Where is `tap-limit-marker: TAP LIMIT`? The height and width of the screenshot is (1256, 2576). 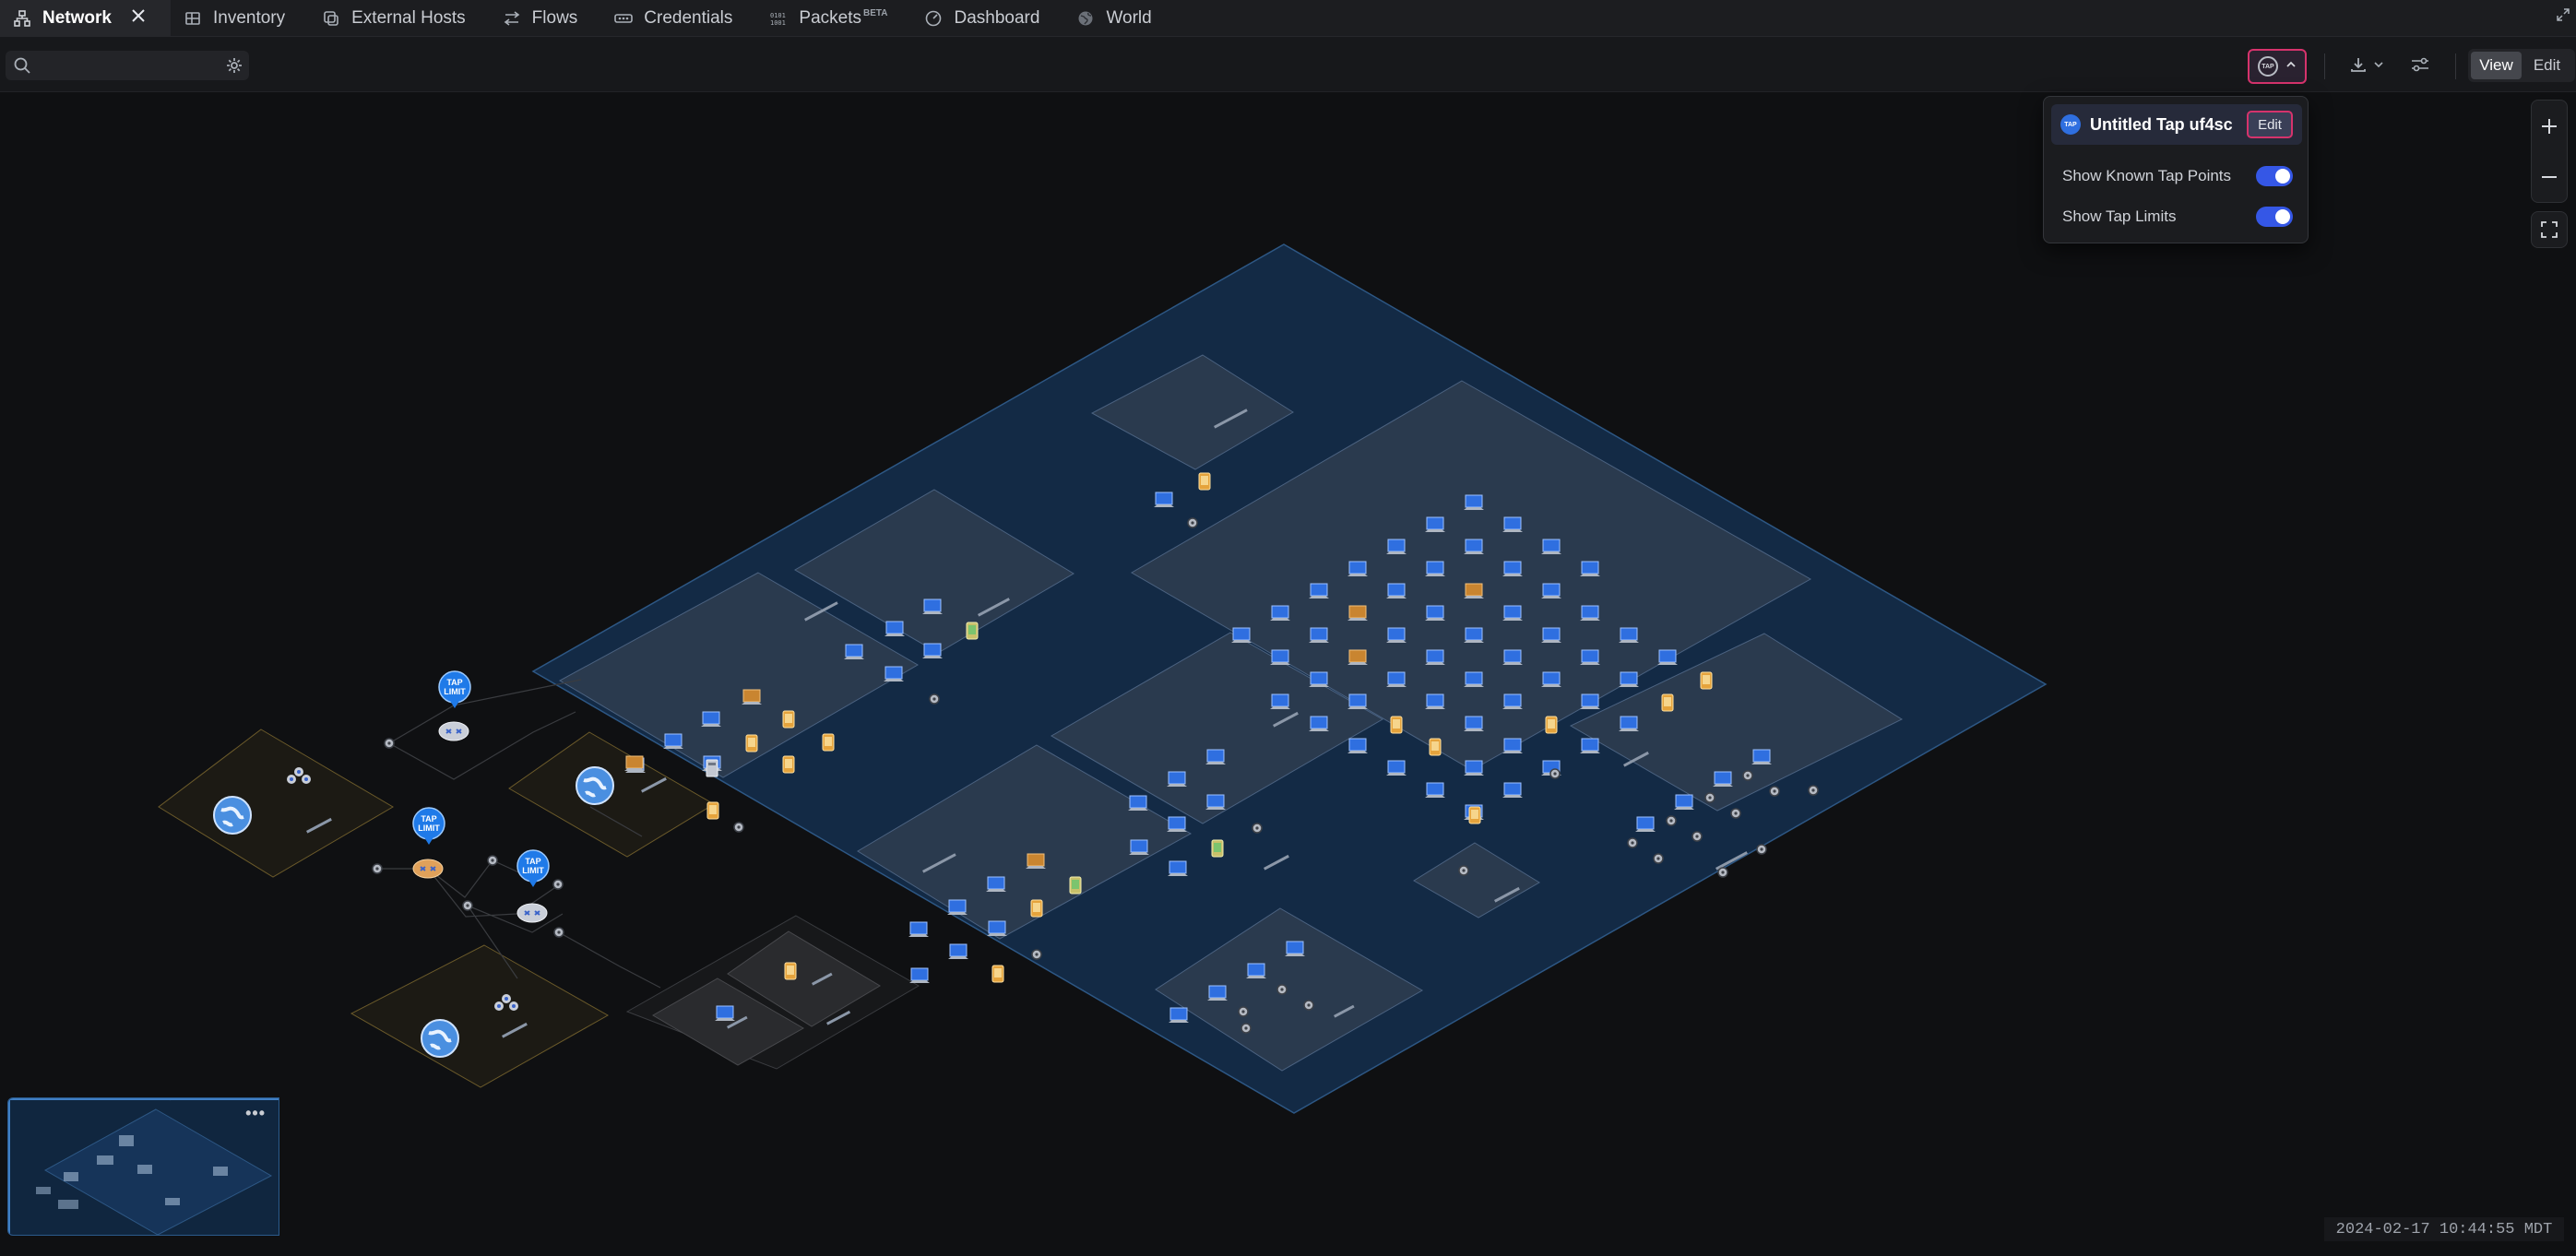 tap-limit-marker: TAP LIMIT is located at coordinates (428, 826).